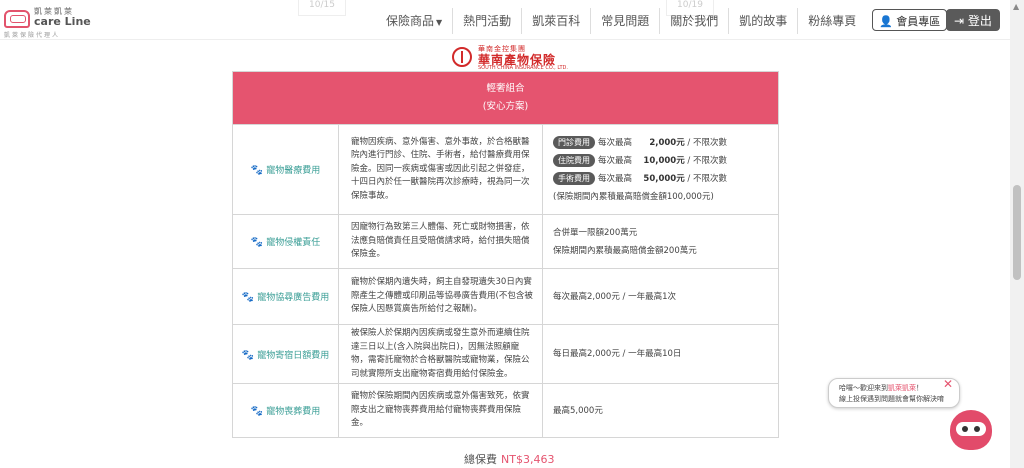  What do you see at coordinates (863, 388) in the screenshot?
I see `chat-greeting: 哈囉～歡迎來到` at bounding box center [863, 388].